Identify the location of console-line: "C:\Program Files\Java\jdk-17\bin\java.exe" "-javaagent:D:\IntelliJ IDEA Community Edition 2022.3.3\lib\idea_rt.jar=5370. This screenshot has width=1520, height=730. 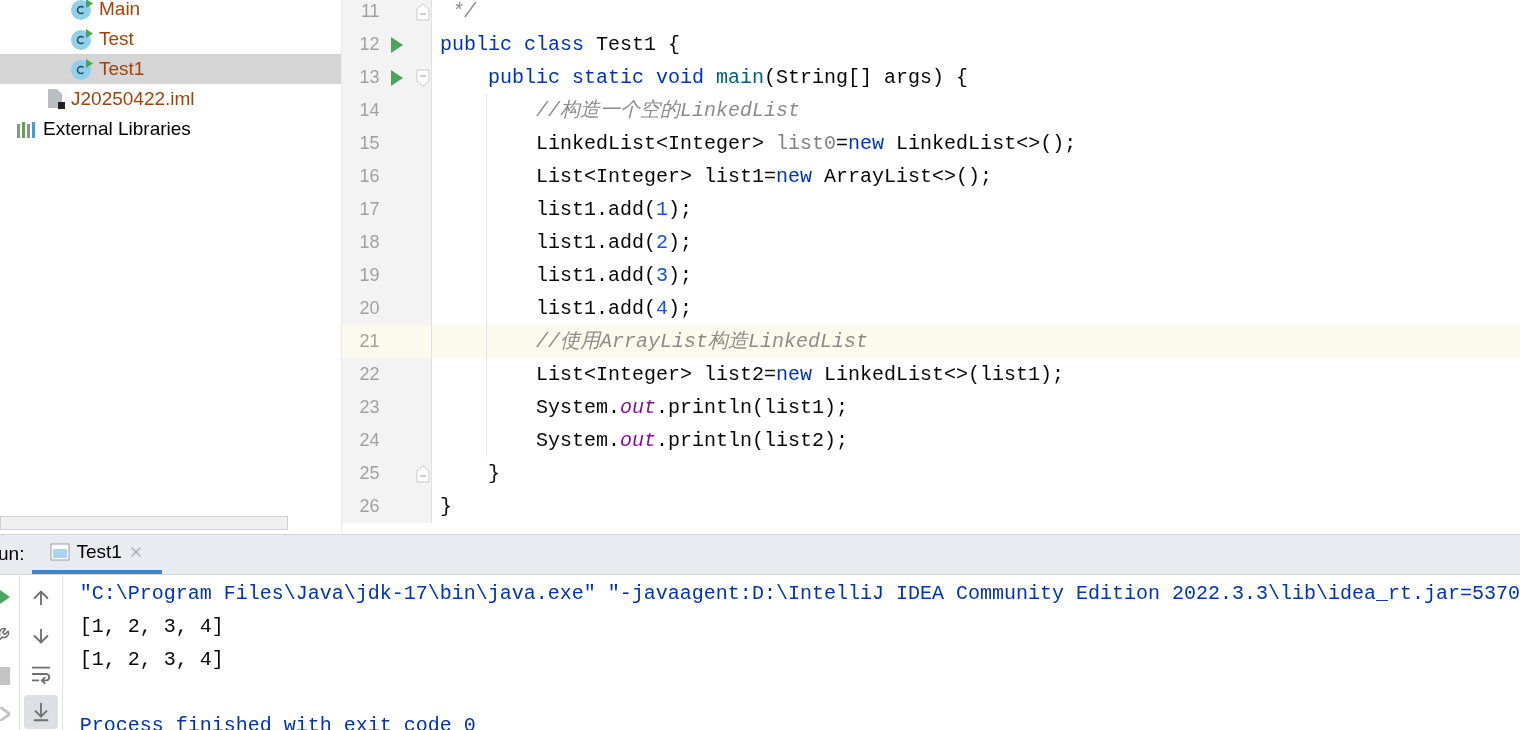
(799, 593).